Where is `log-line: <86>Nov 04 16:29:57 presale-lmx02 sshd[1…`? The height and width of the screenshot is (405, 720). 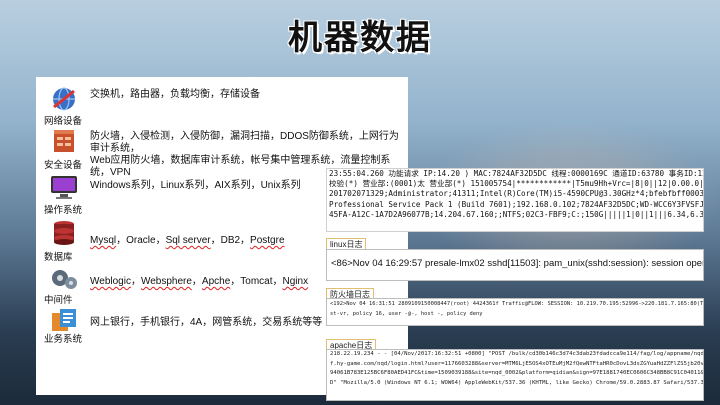
log-line: <86>Nov 04 16:29:57 presale-lmx02 sshd[1… is located at coordinates (517, 263).